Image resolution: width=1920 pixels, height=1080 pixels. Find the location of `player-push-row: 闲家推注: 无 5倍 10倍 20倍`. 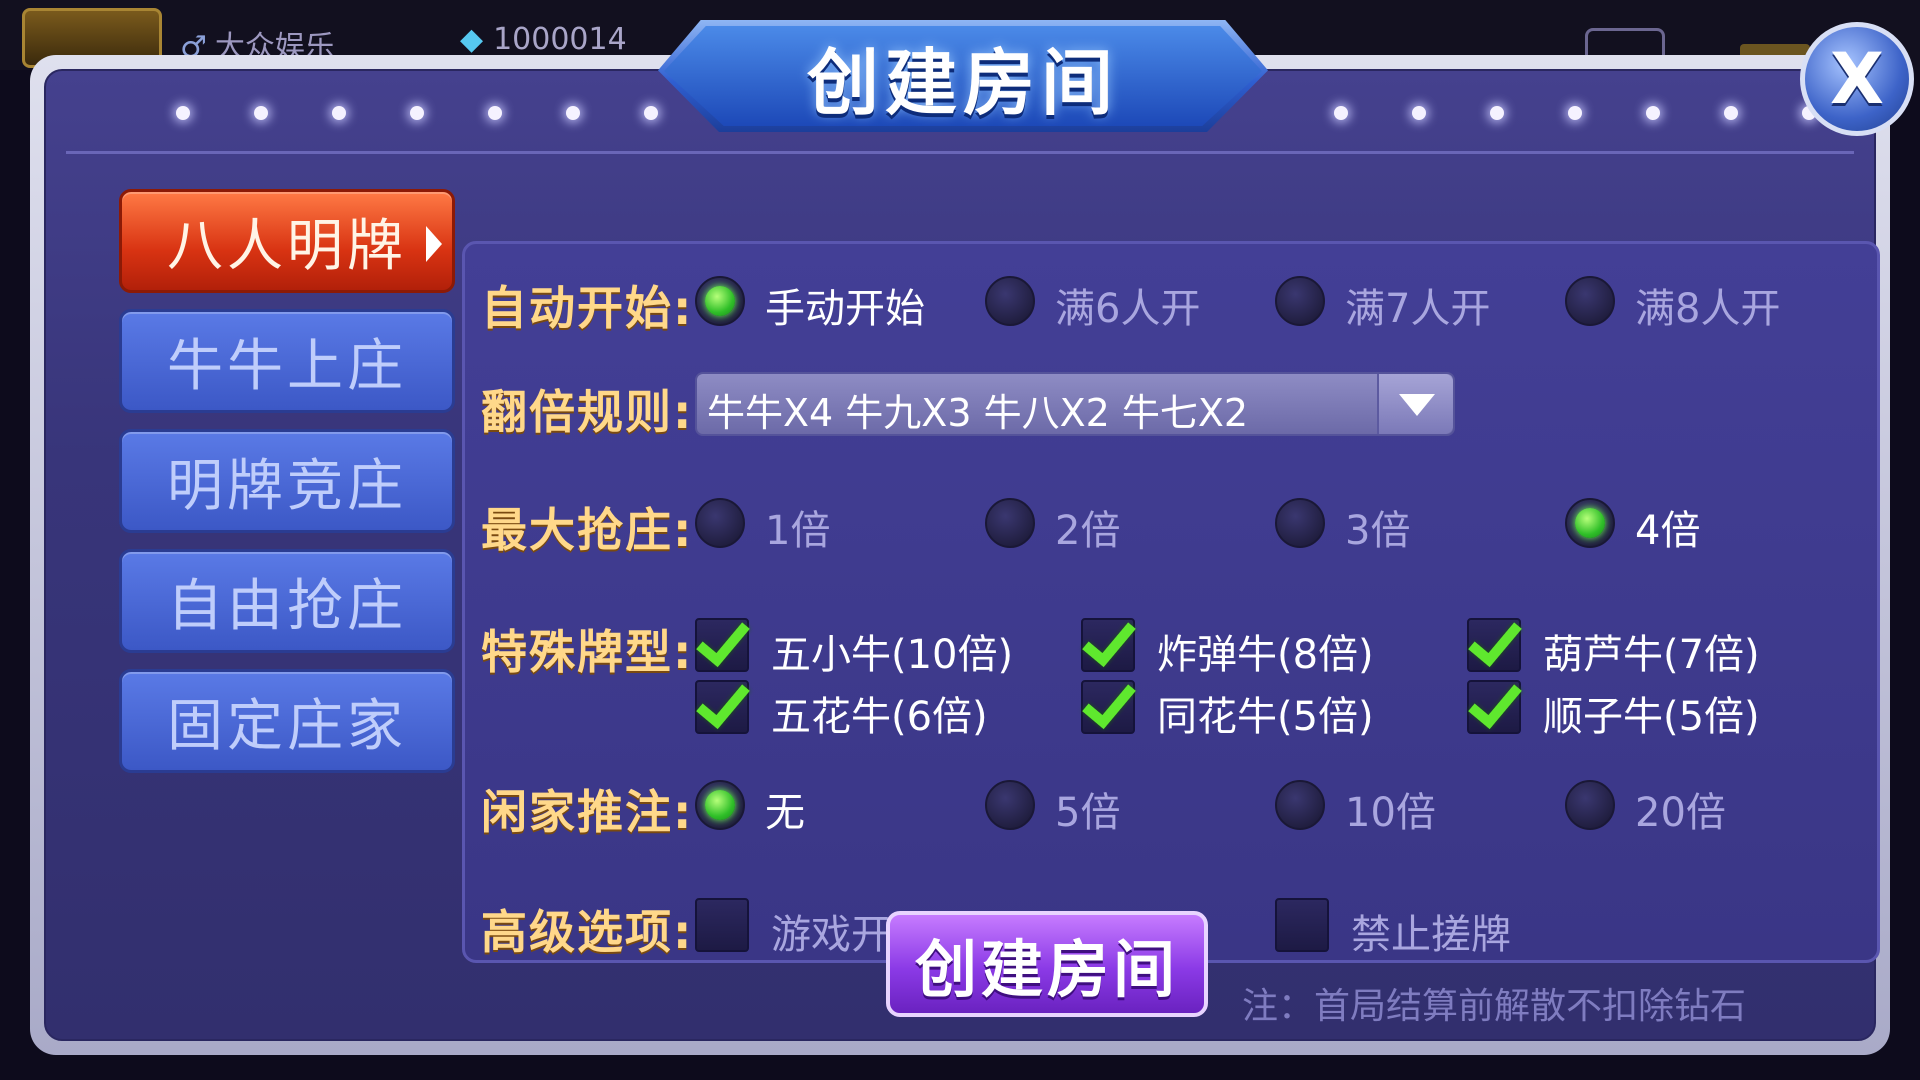

player-push-row: 闲家推注: 无 5倍 10倍 20倍 is located at coordinates (1171, 807).